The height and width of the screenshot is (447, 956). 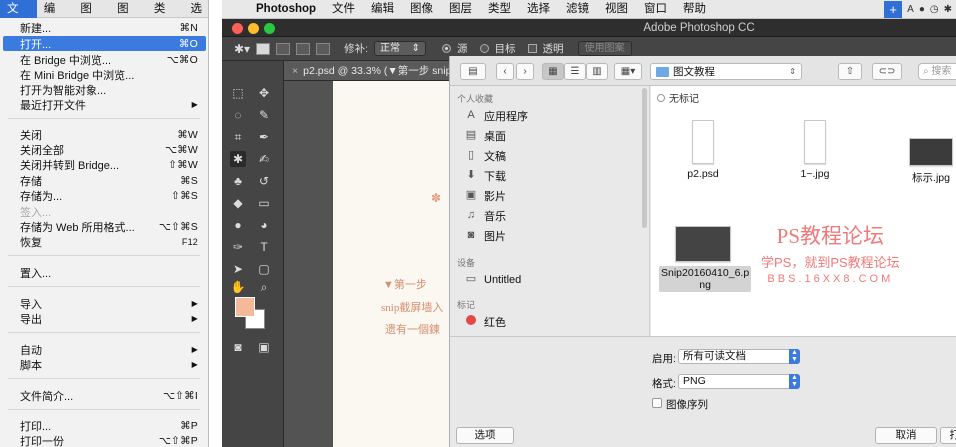 I want to click on subtract-selection-icon, so click(x=303, y=48).